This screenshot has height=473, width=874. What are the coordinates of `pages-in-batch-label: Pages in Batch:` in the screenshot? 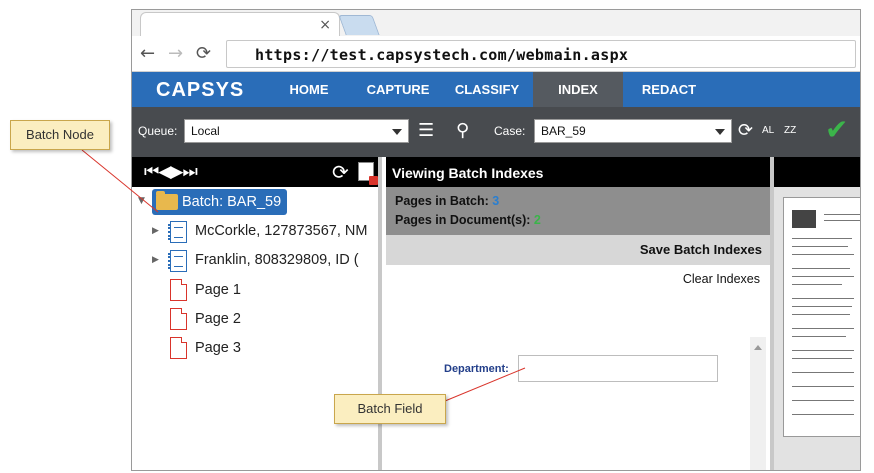 It's located at (442, 201).